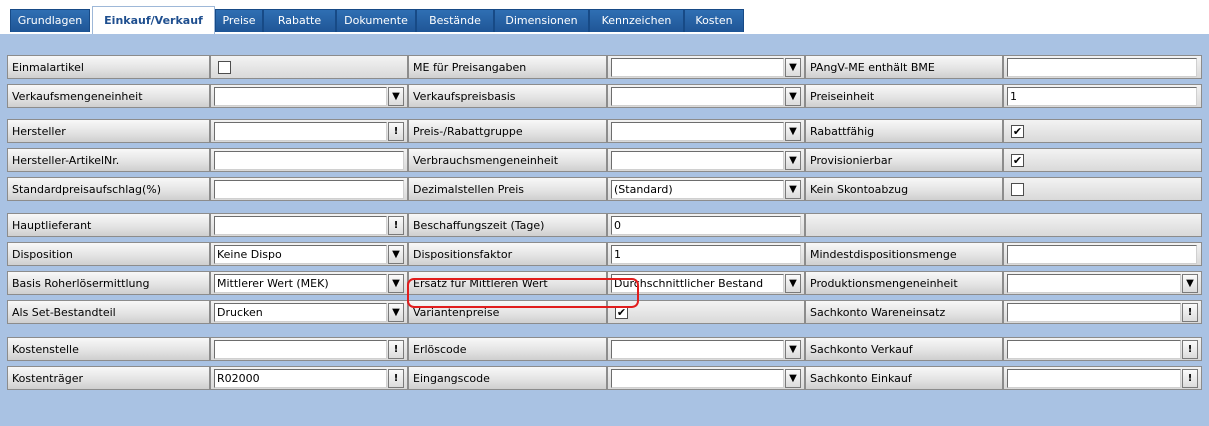 This screenshot has width=1209, height=426. I want to click on field-label: Kostenstelle, so click(108, 349).